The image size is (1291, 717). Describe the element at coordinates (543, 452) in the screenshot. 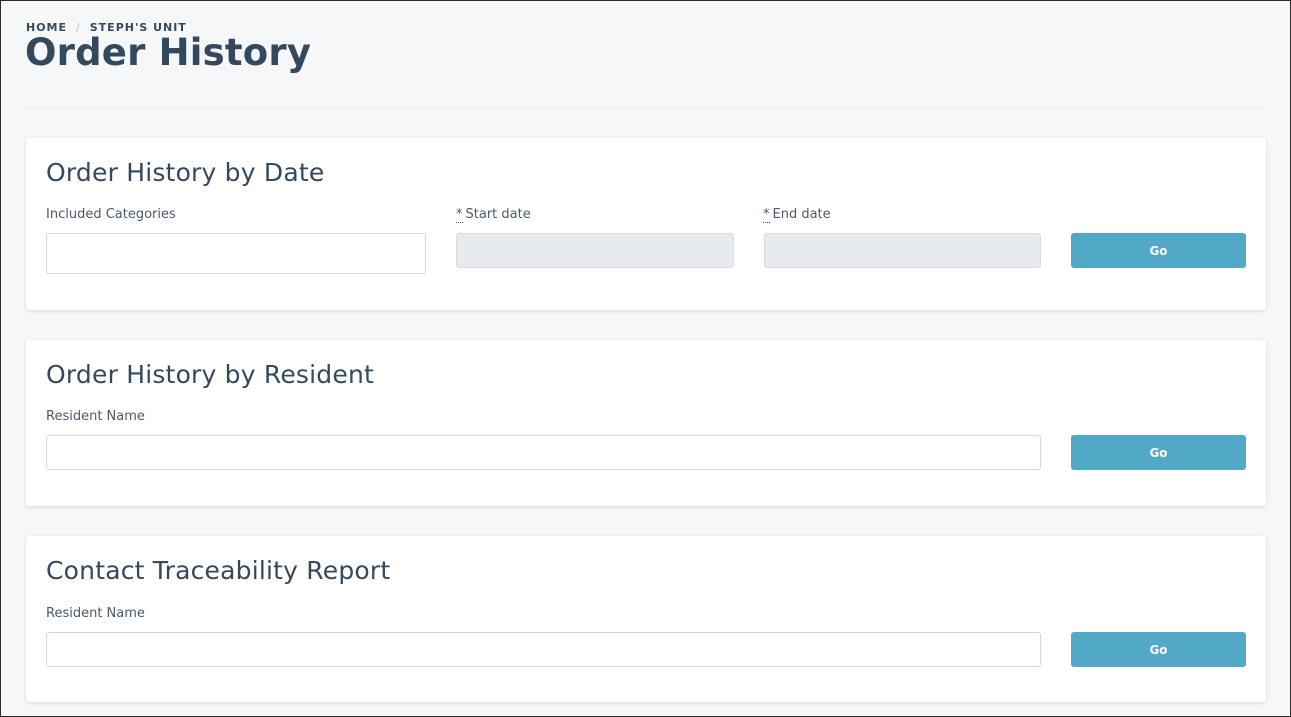

I see `resident-name-input` at that location.